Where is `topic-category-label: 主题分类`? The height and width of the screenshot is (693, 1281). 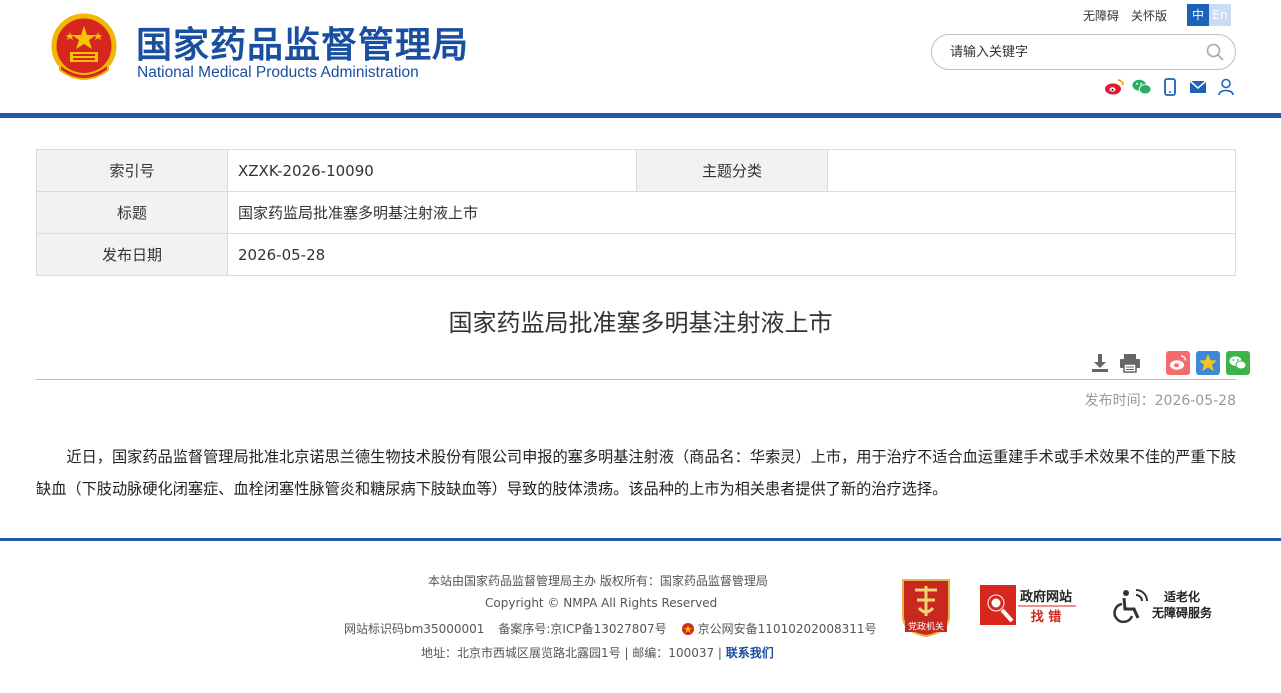
topic-category-label: 主题分类 is located at coordinates (732, 170).